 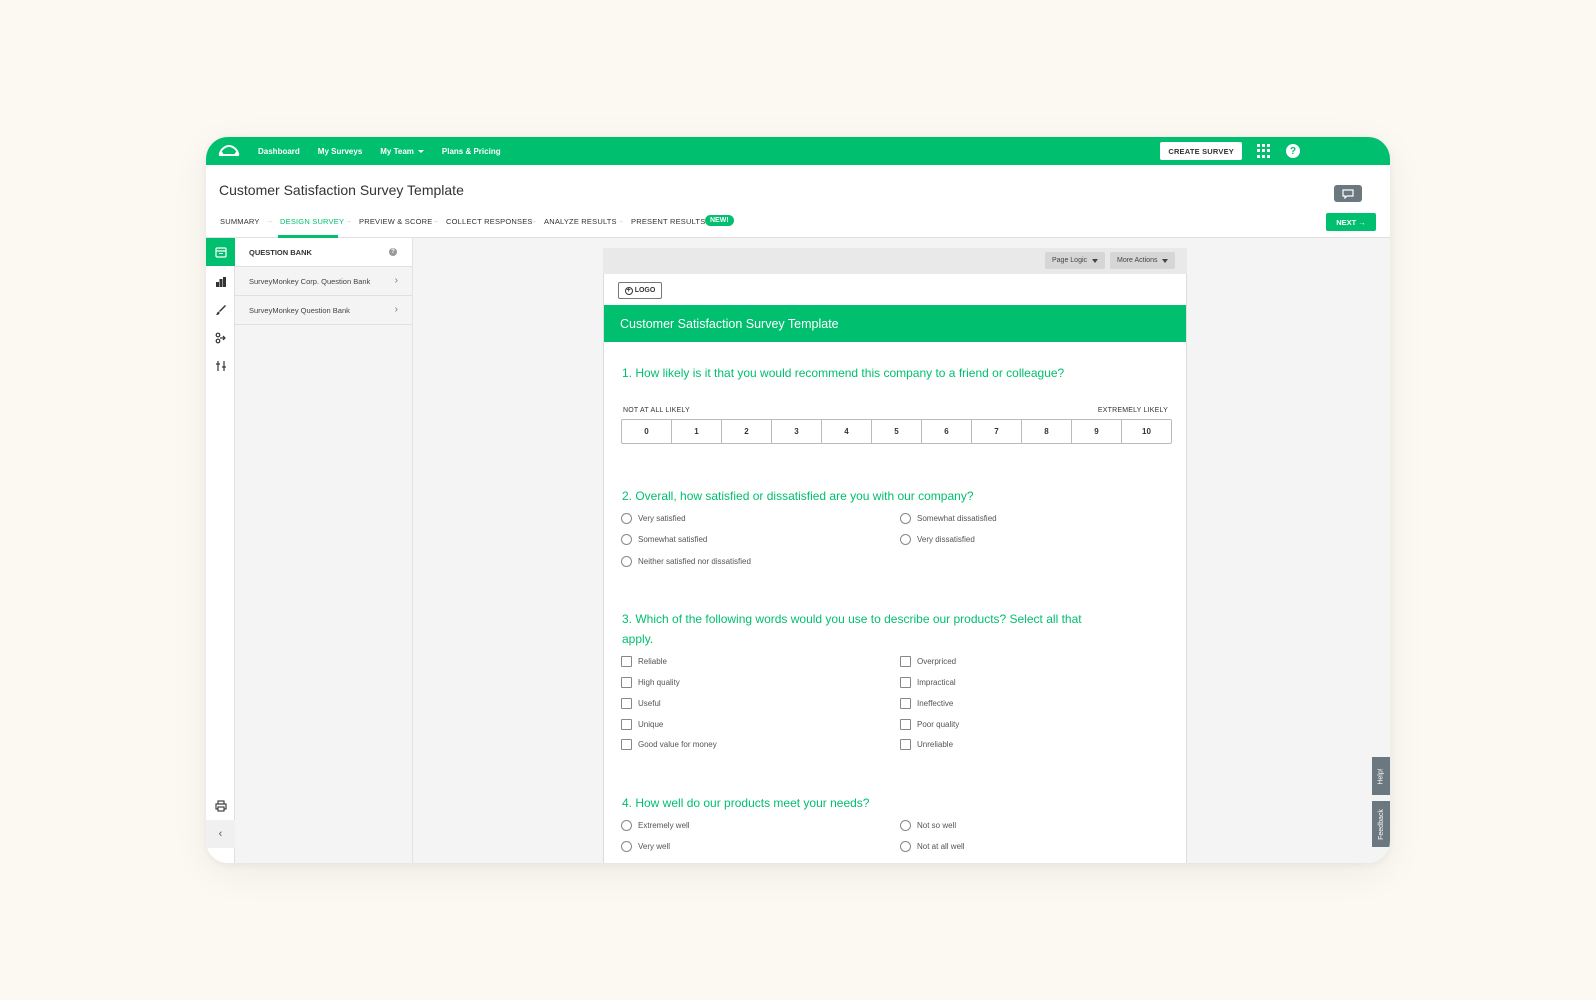 I want to click on nps-high-label: EXTREMELY LIKELY, so click(x=1132, y=410).